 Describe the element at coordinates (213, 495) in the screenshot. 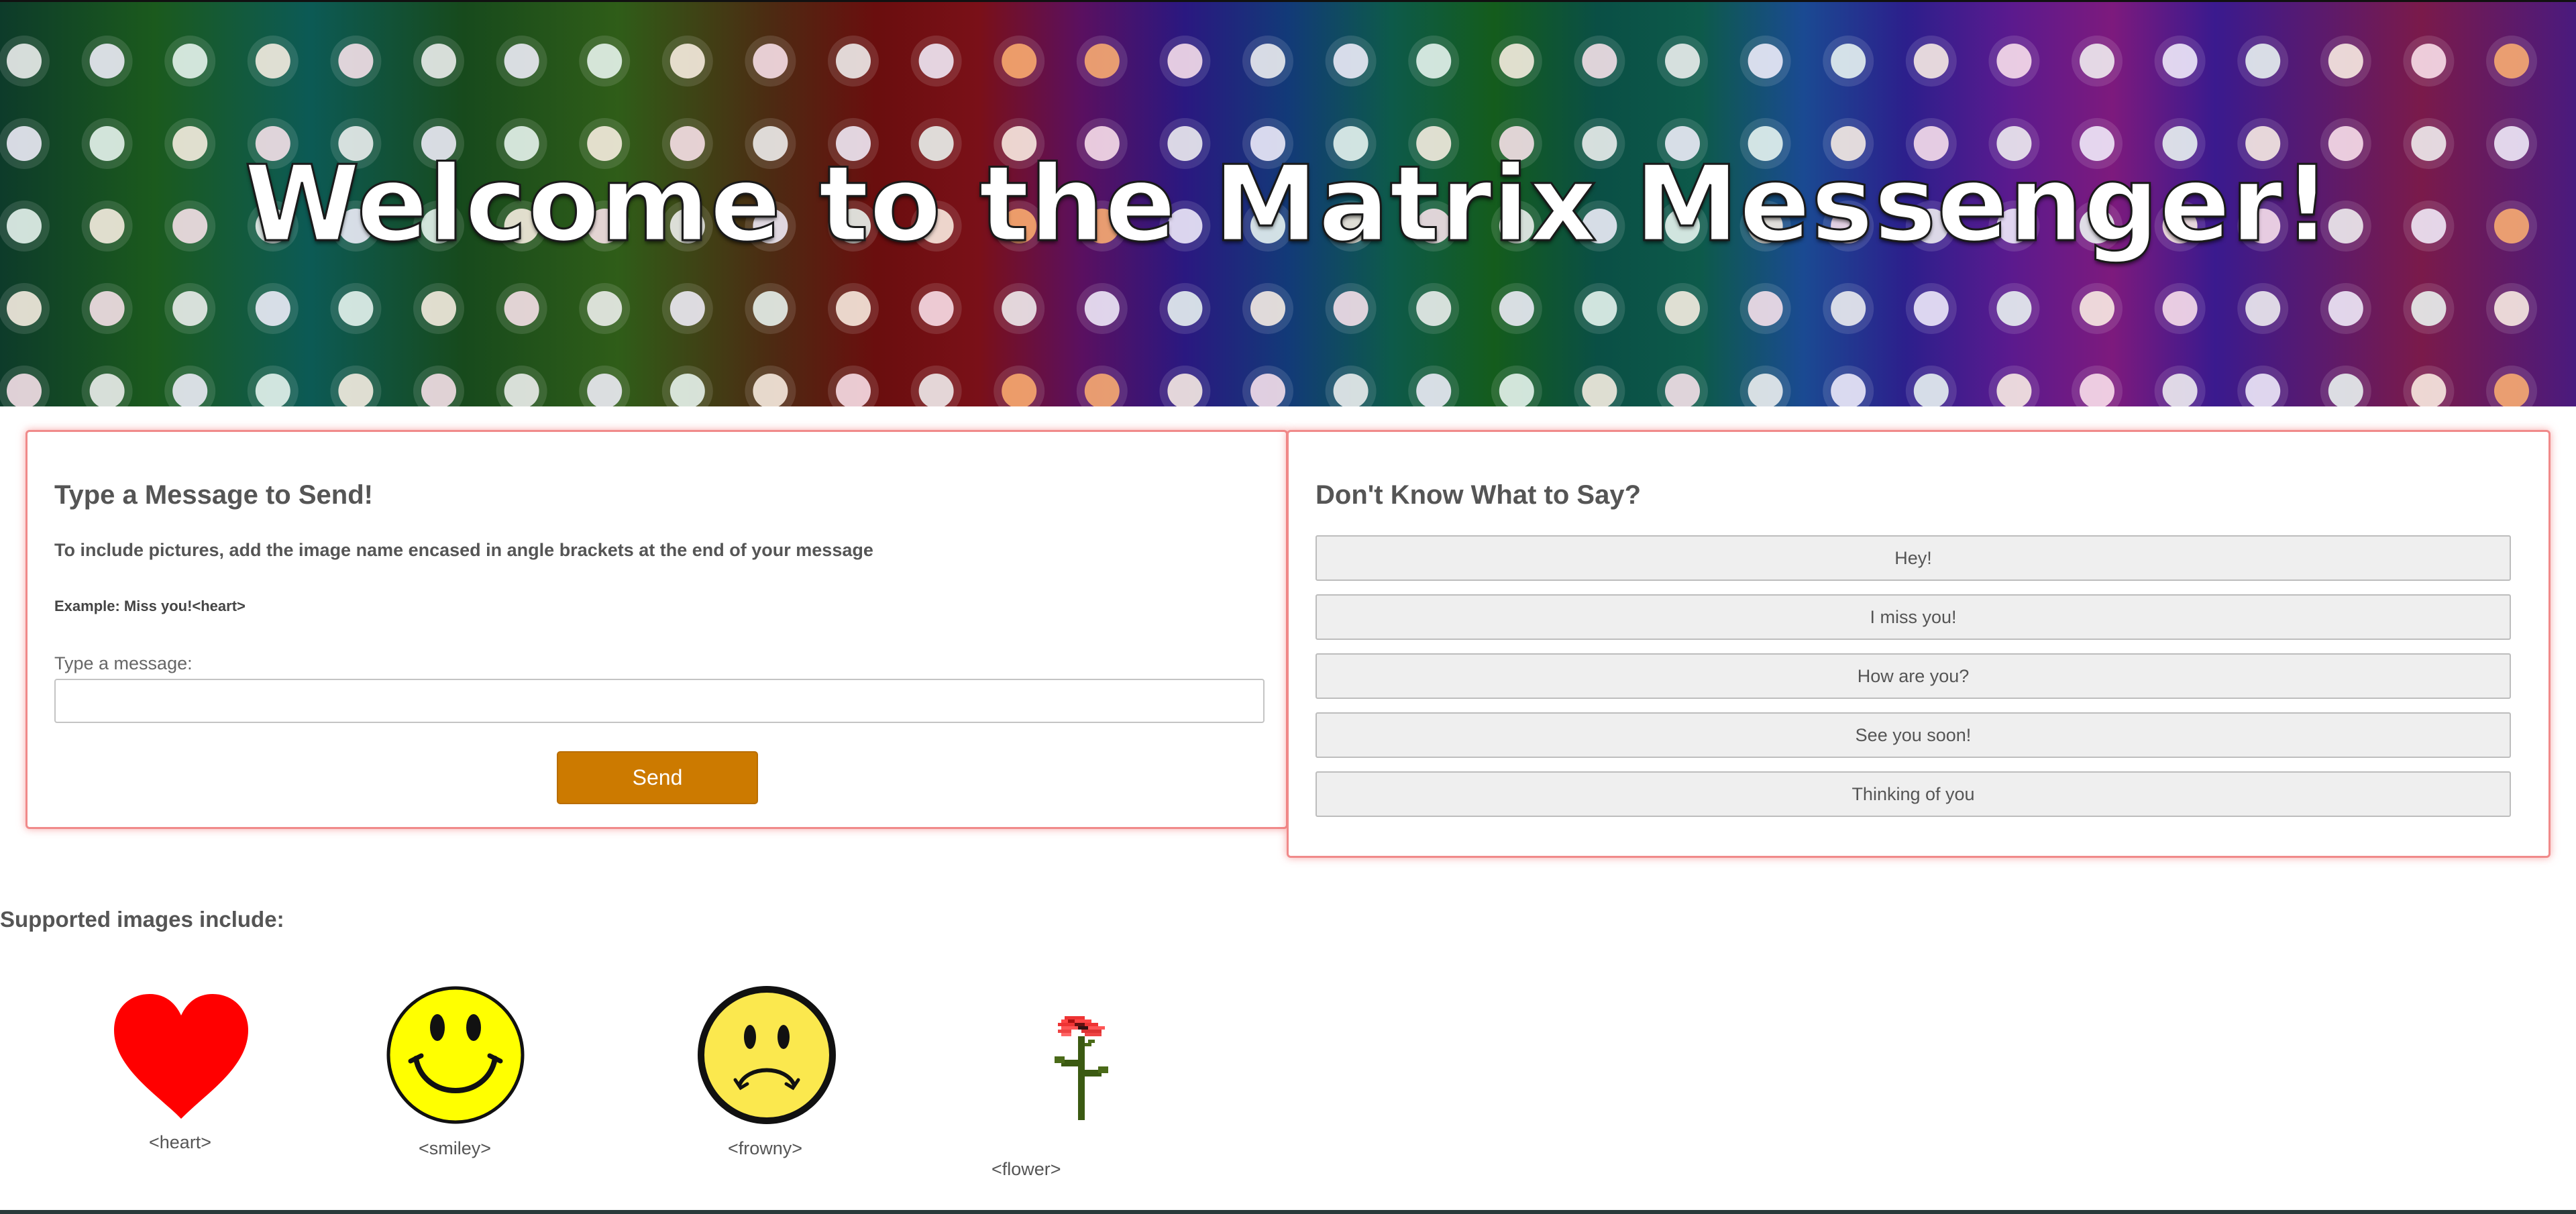

I see `compose-heading: Type a Message to Send!` at that location.